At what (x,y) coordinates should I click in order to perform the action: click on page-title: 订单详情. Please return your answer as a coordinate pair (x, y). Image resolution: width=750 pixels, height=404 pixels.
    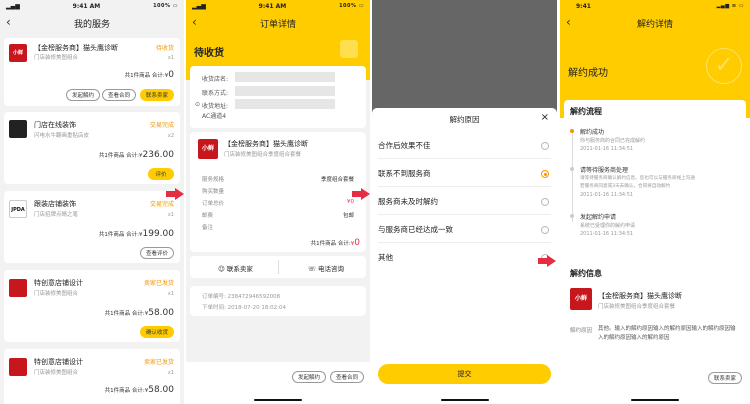
    Looking at the image, I should click on (277, 24).